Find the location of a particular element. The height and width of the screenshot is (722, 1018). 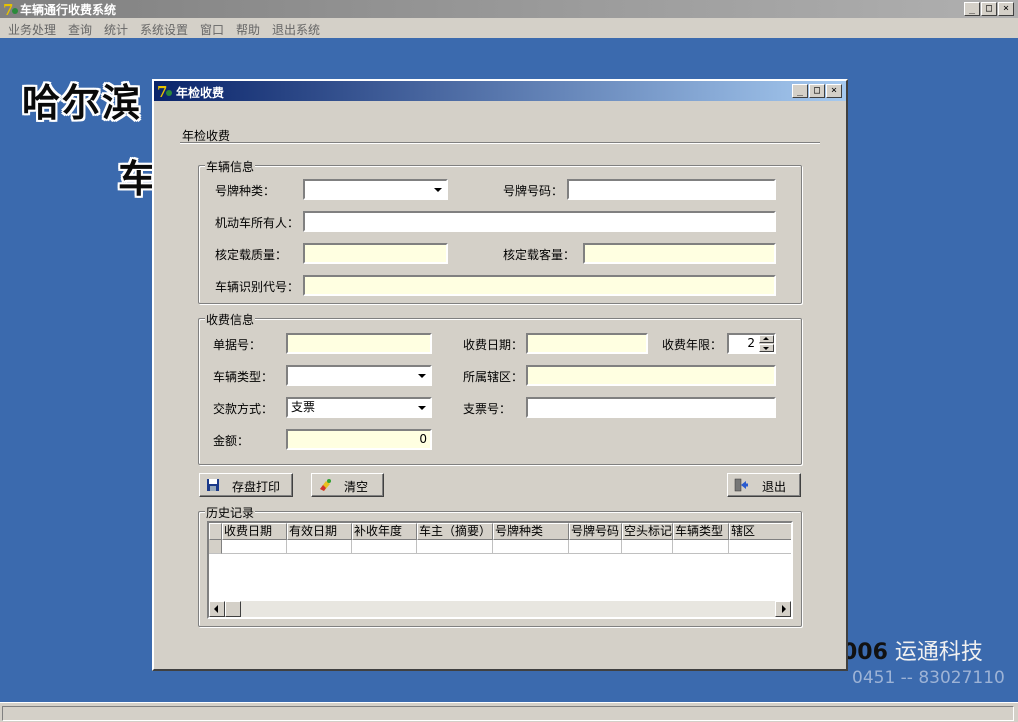

fee-years-label: 收费年限： is located at coordinates (692, 345).